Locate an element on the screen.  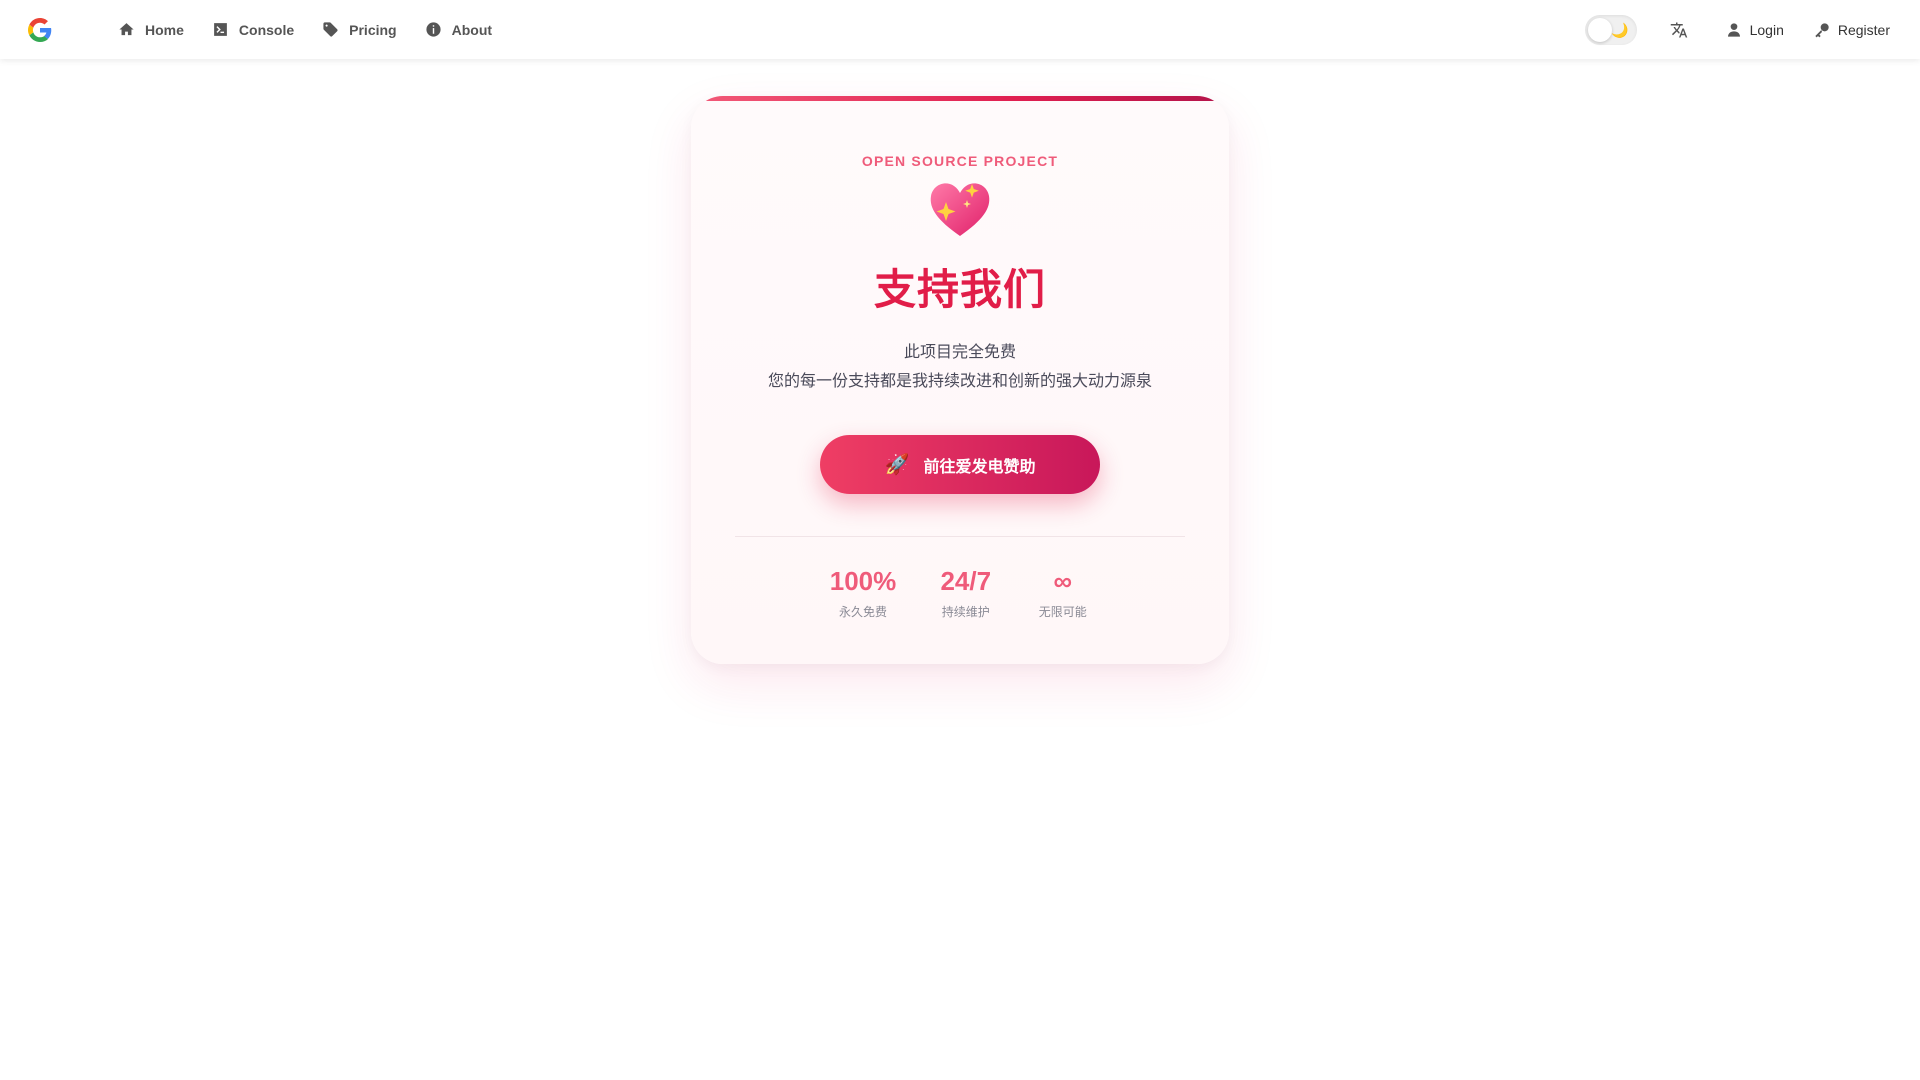
nav-console-label: Console is located at coordinates (266, 29).